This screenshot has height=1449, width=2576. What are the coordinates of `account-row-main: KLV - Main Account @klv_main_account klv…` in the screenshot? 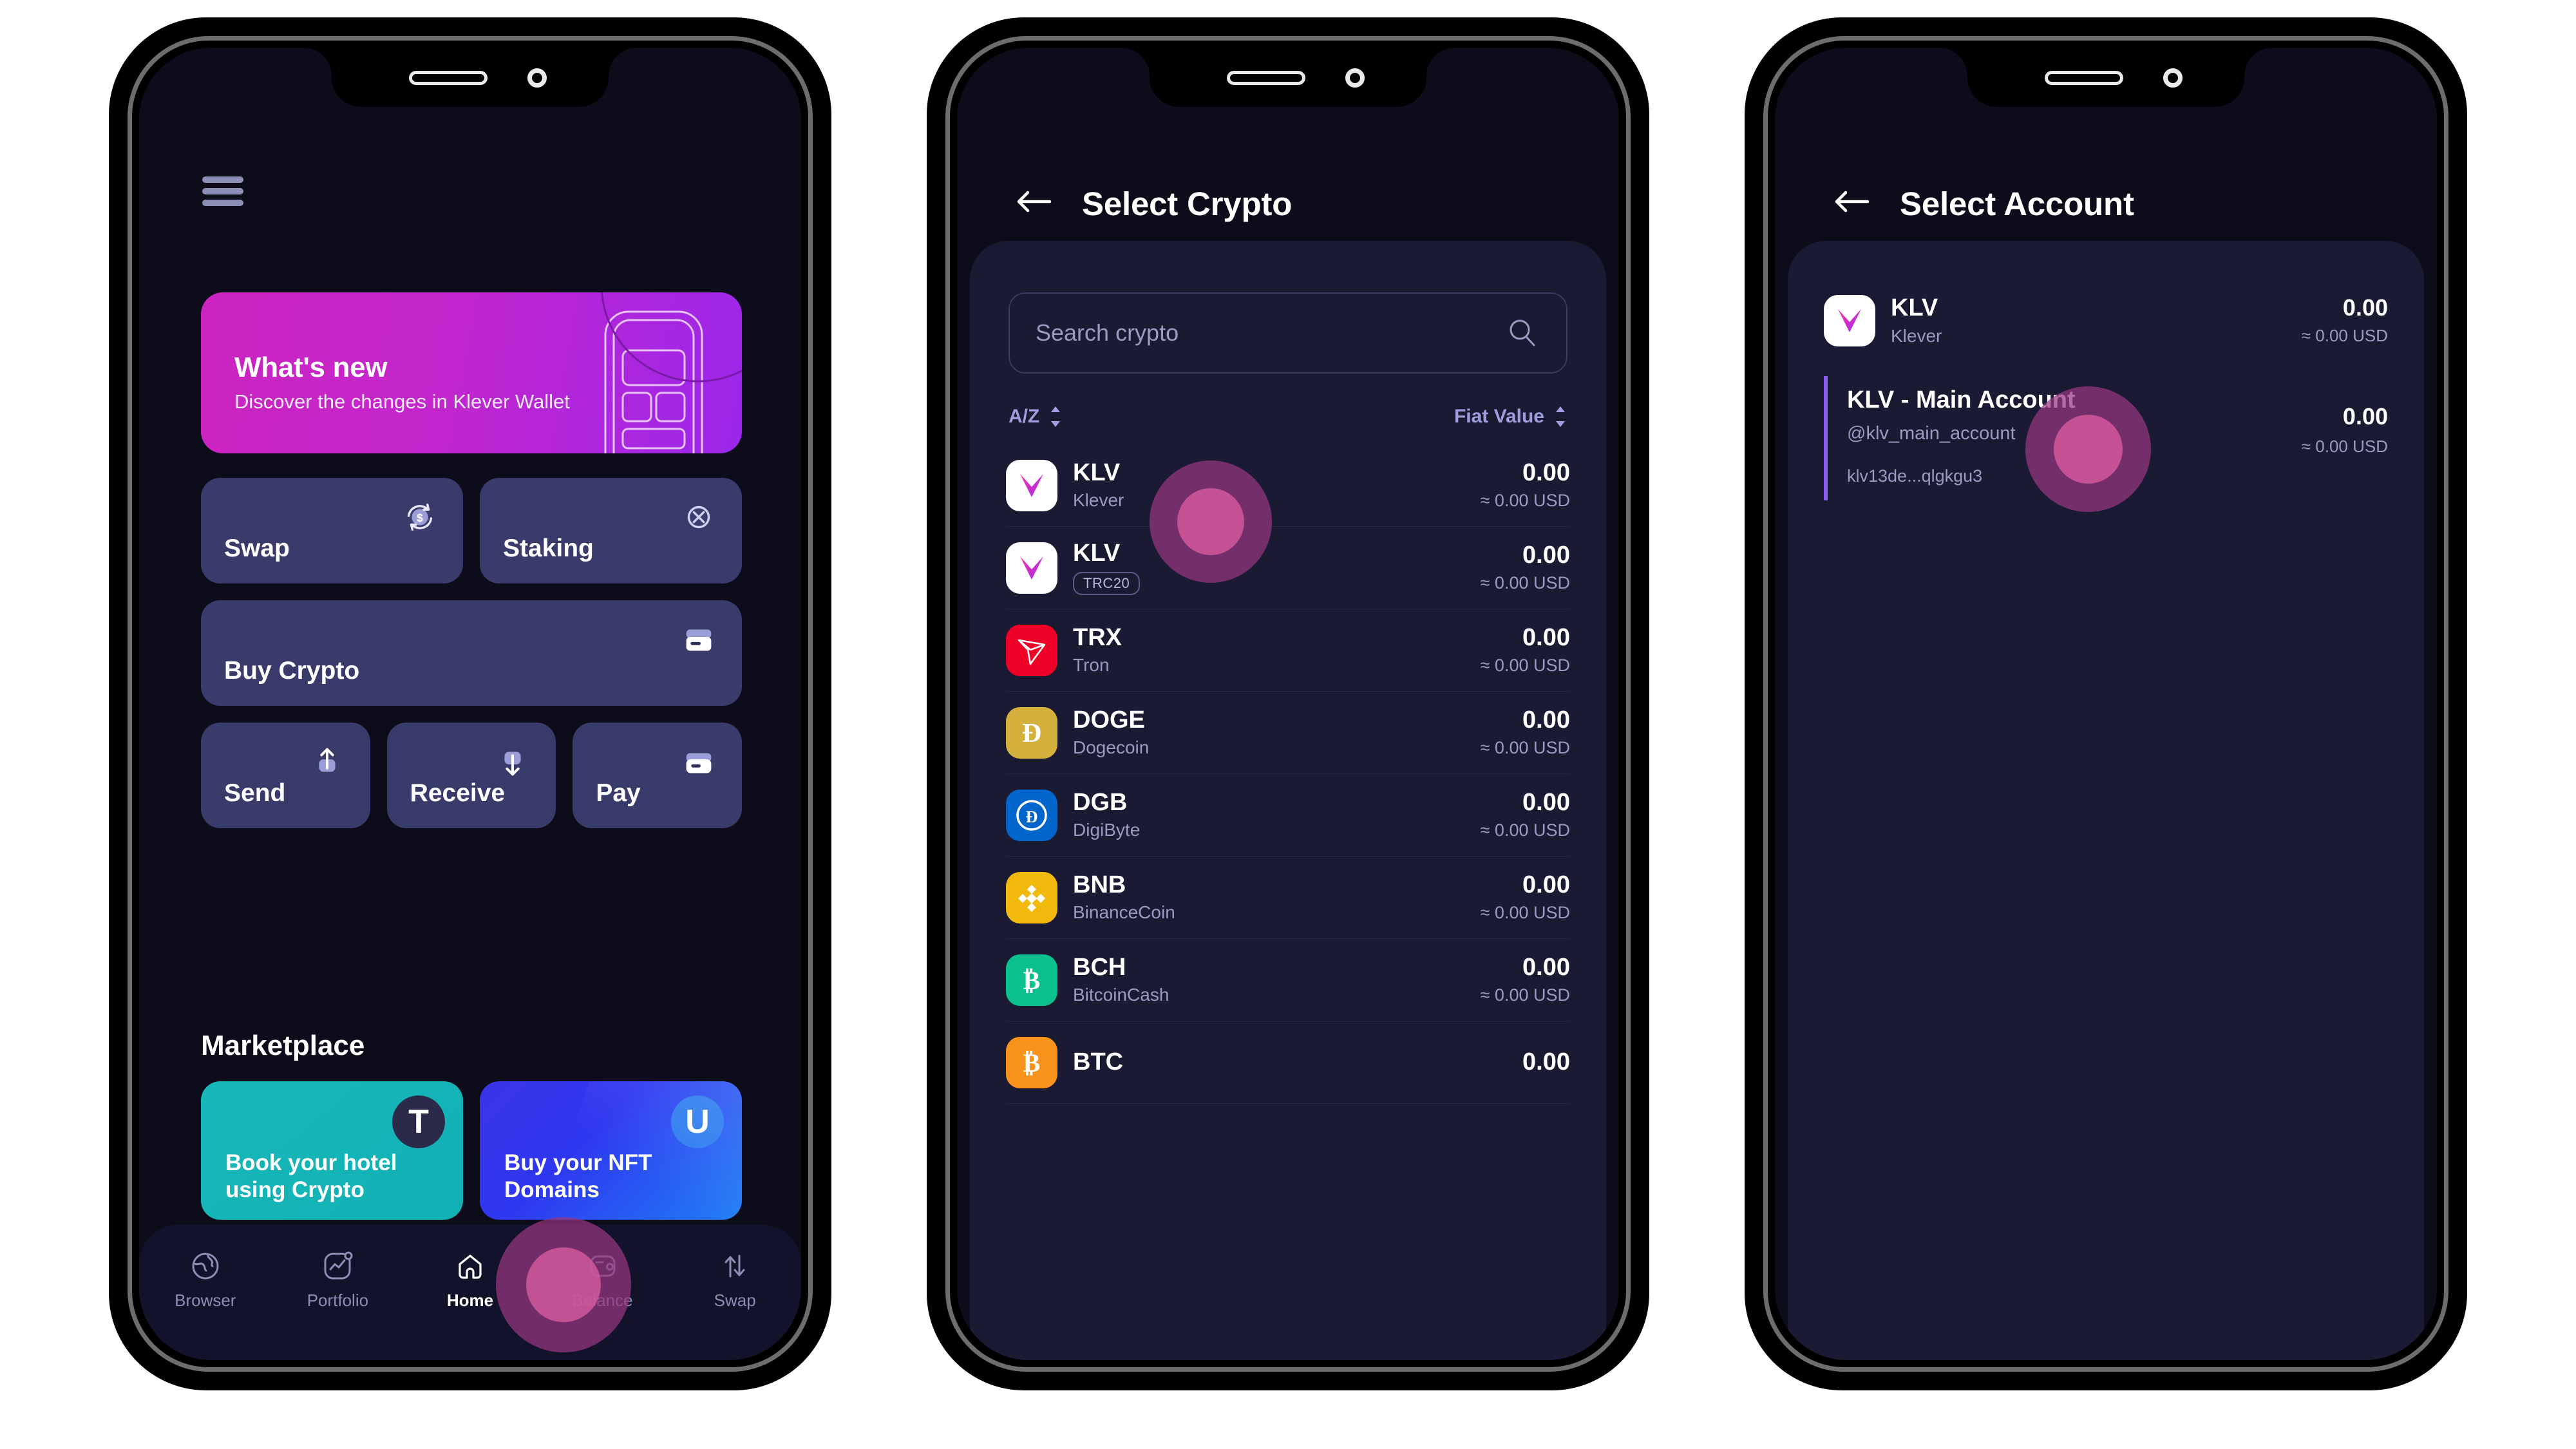 It's located at (2106, 438).